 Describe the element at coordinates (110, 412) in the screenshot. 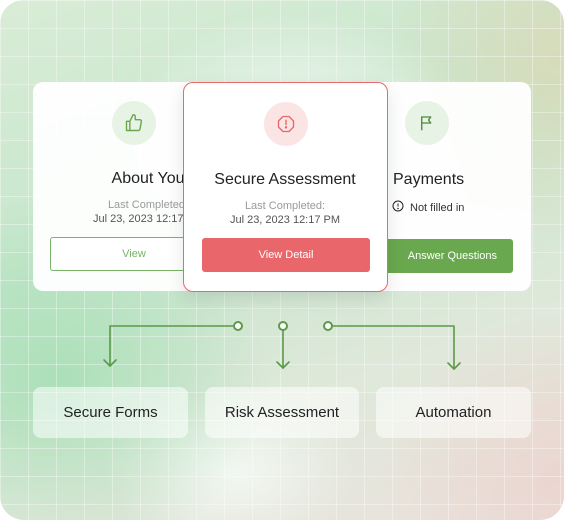

I see `secure-forms-pill: Secure Forms` at that location.